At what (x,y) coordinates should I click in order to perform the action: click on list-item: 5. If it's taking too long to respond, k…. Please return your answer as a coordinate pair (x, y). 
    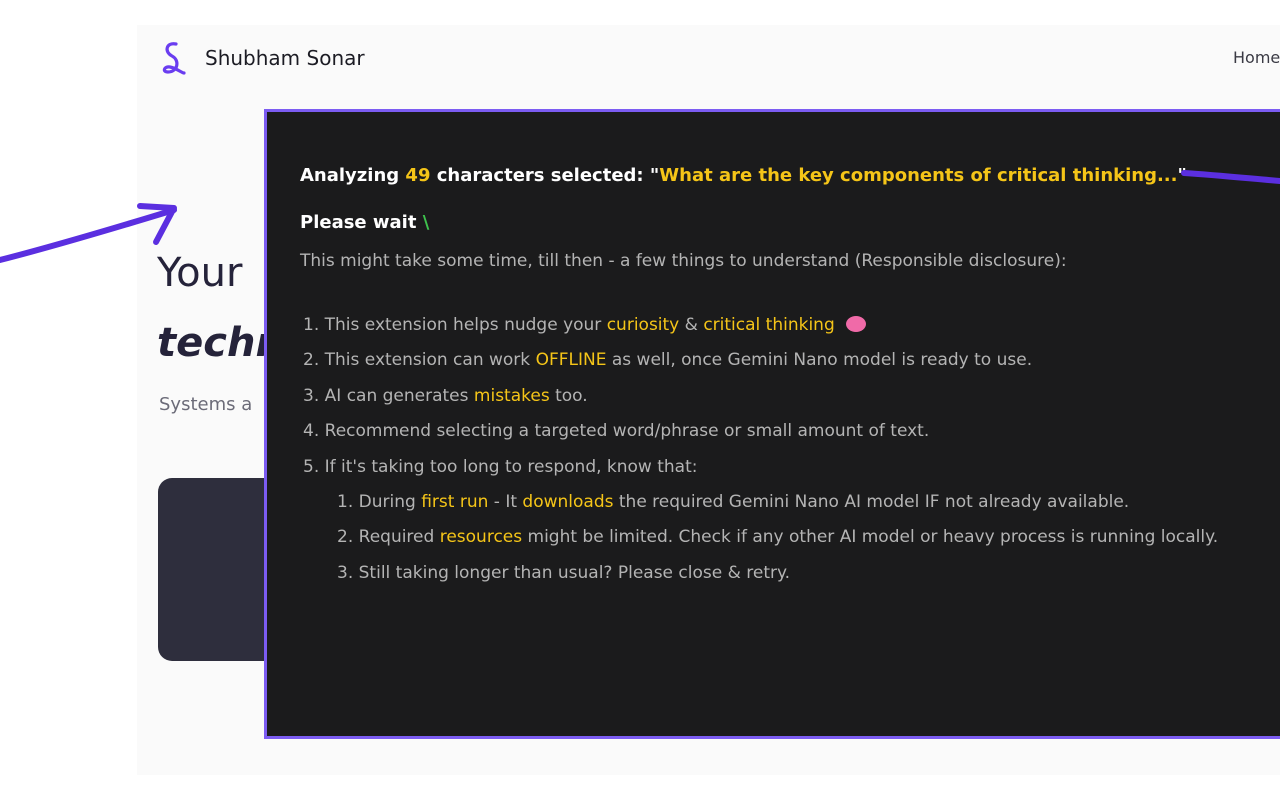
    Looking at the image, I should click on (500, 466).